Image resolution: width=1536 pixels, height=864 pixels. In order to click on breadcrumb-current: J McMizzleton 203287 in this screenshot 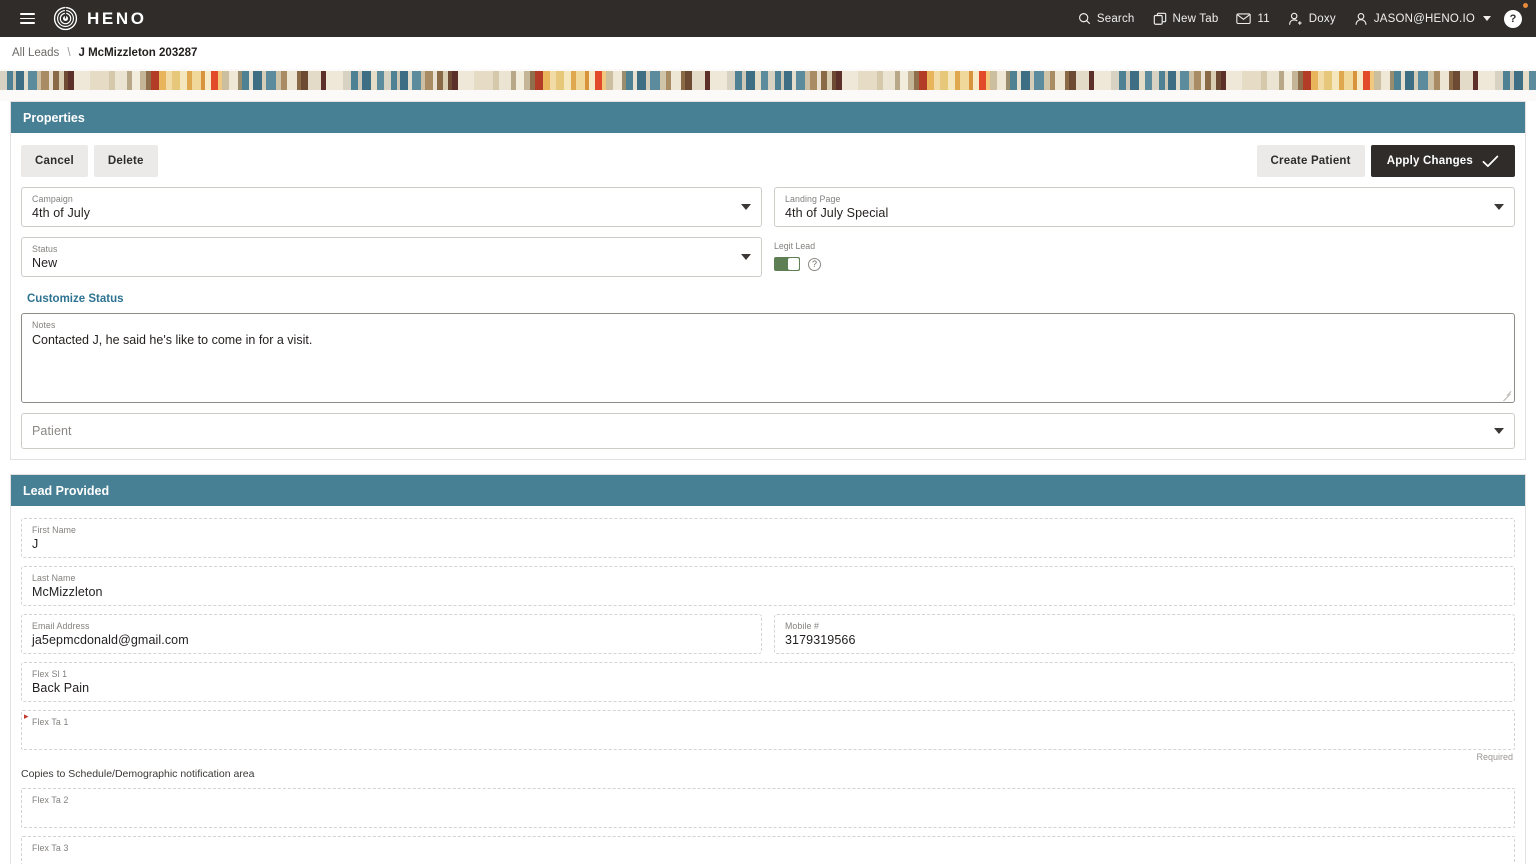, I will do `click(138, 53)`.